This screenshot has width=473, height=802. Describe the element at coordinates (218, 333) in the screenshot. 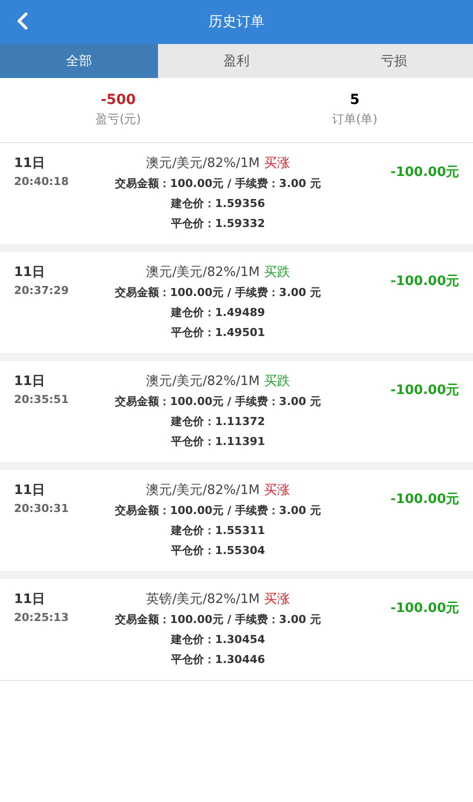

I see `close-price: 平仓价：1.49501` at that location.